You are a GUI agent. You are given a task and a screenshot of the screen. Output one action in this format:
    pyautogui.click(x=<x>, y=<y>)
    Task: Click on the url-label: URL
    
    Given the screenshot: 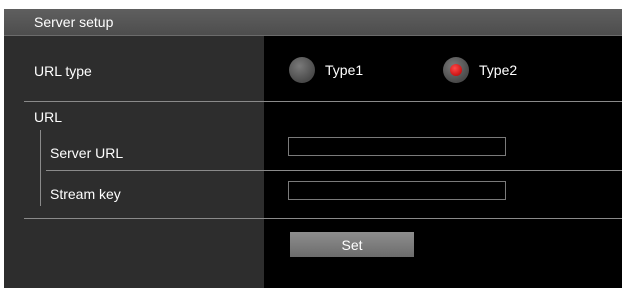 What is the action you would take?
    pyautogui.click(x=48, y=117)
    